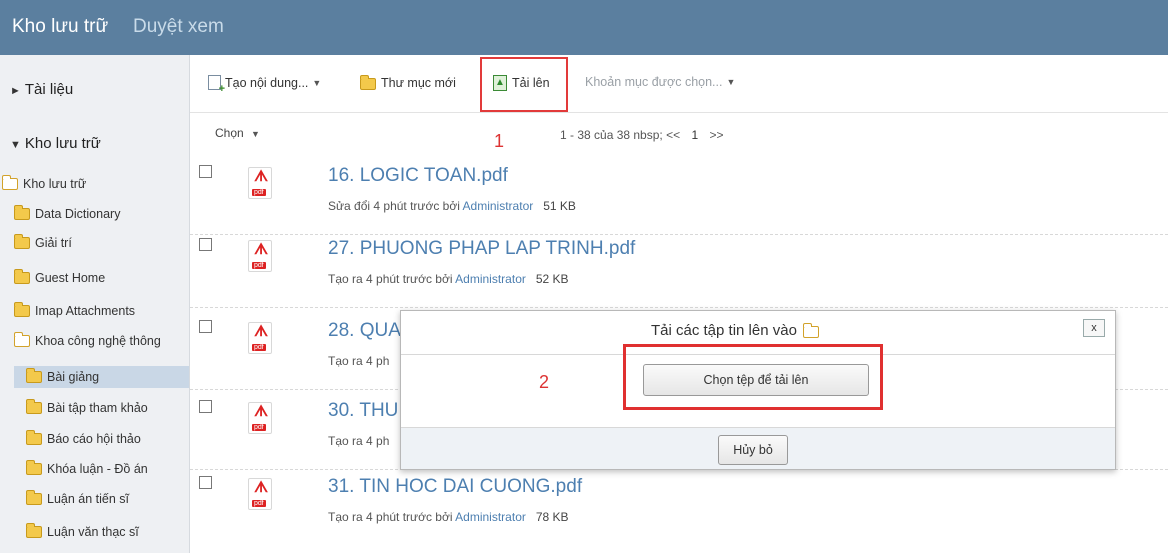 This screenshot has height=553, width=1168. What do you see at coordinates (724, 330) in the screenshot?
I see `dialog-title-text: Tải các tập tin lên vào` at bounding box center [724, 330].